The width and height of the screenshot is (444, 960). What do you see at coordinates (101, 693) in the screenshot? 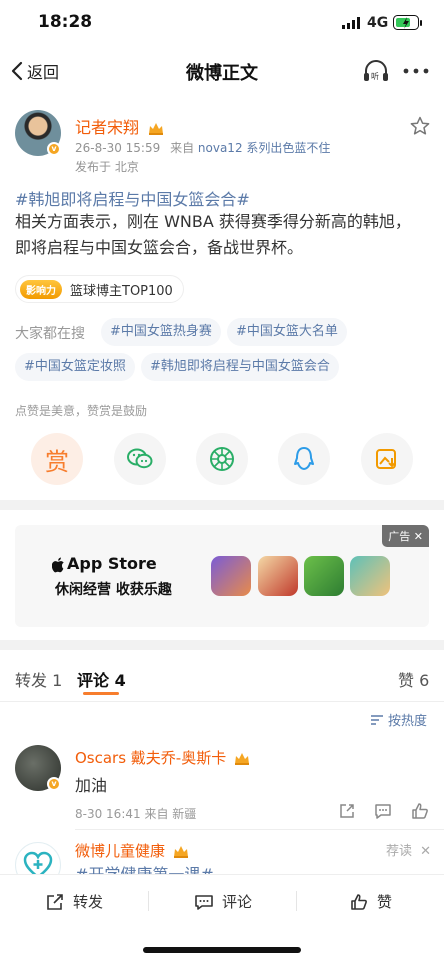
I see `tab-indicator` at bounding box center [101, 693].